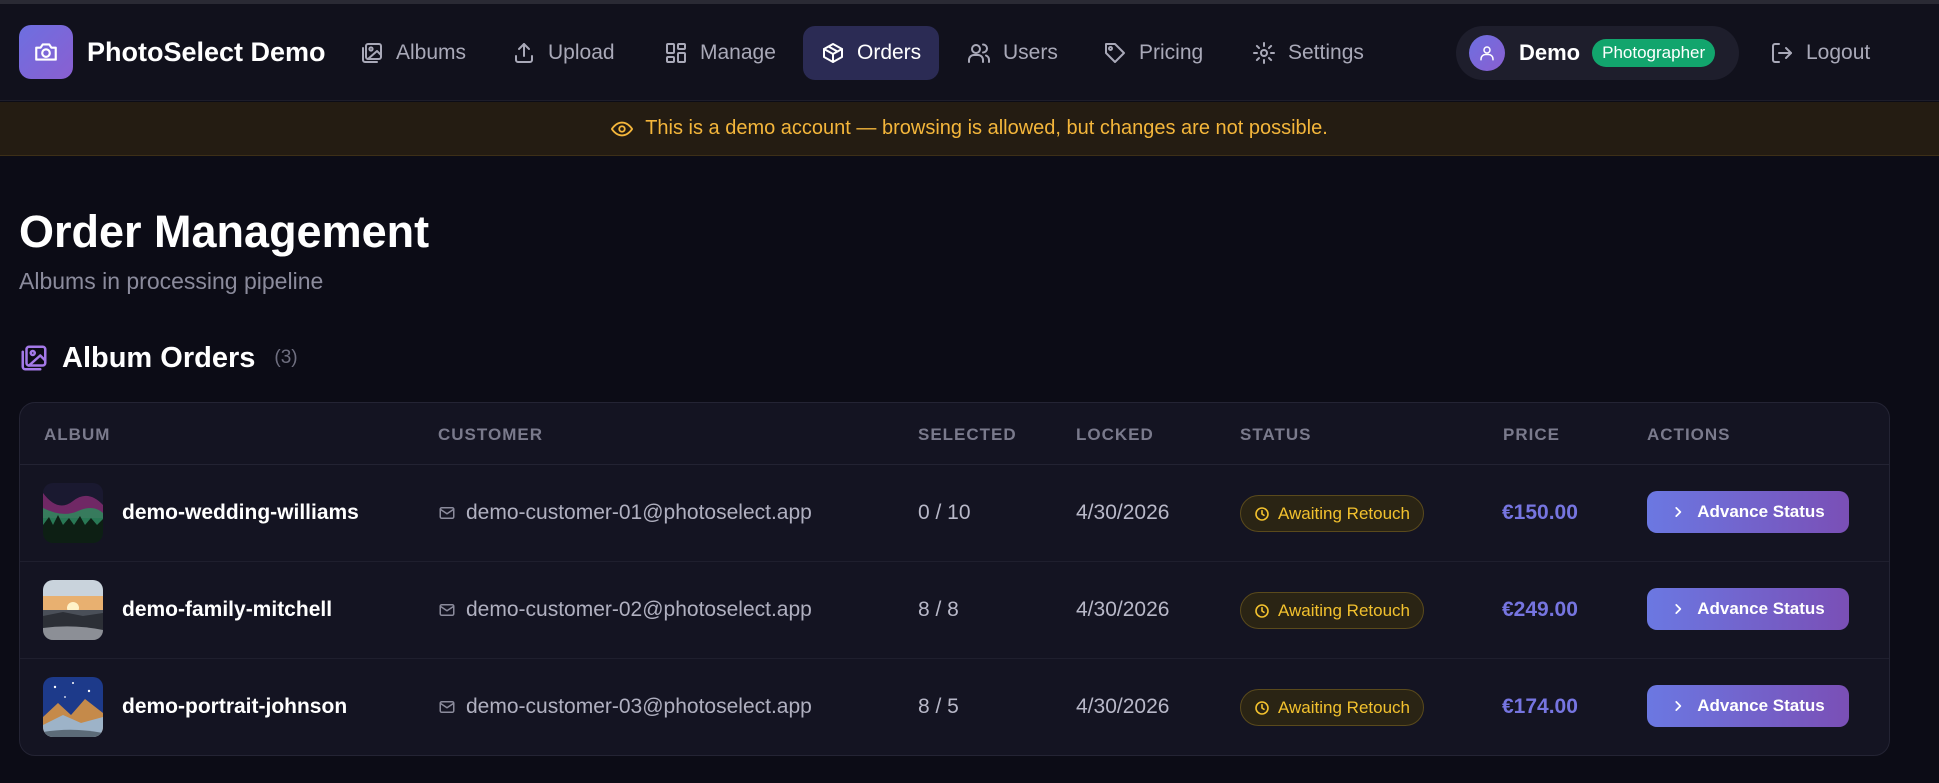 This screenshot has height=783, width=1939. I want to click on logout-label: Logout, so click(1838, 52).